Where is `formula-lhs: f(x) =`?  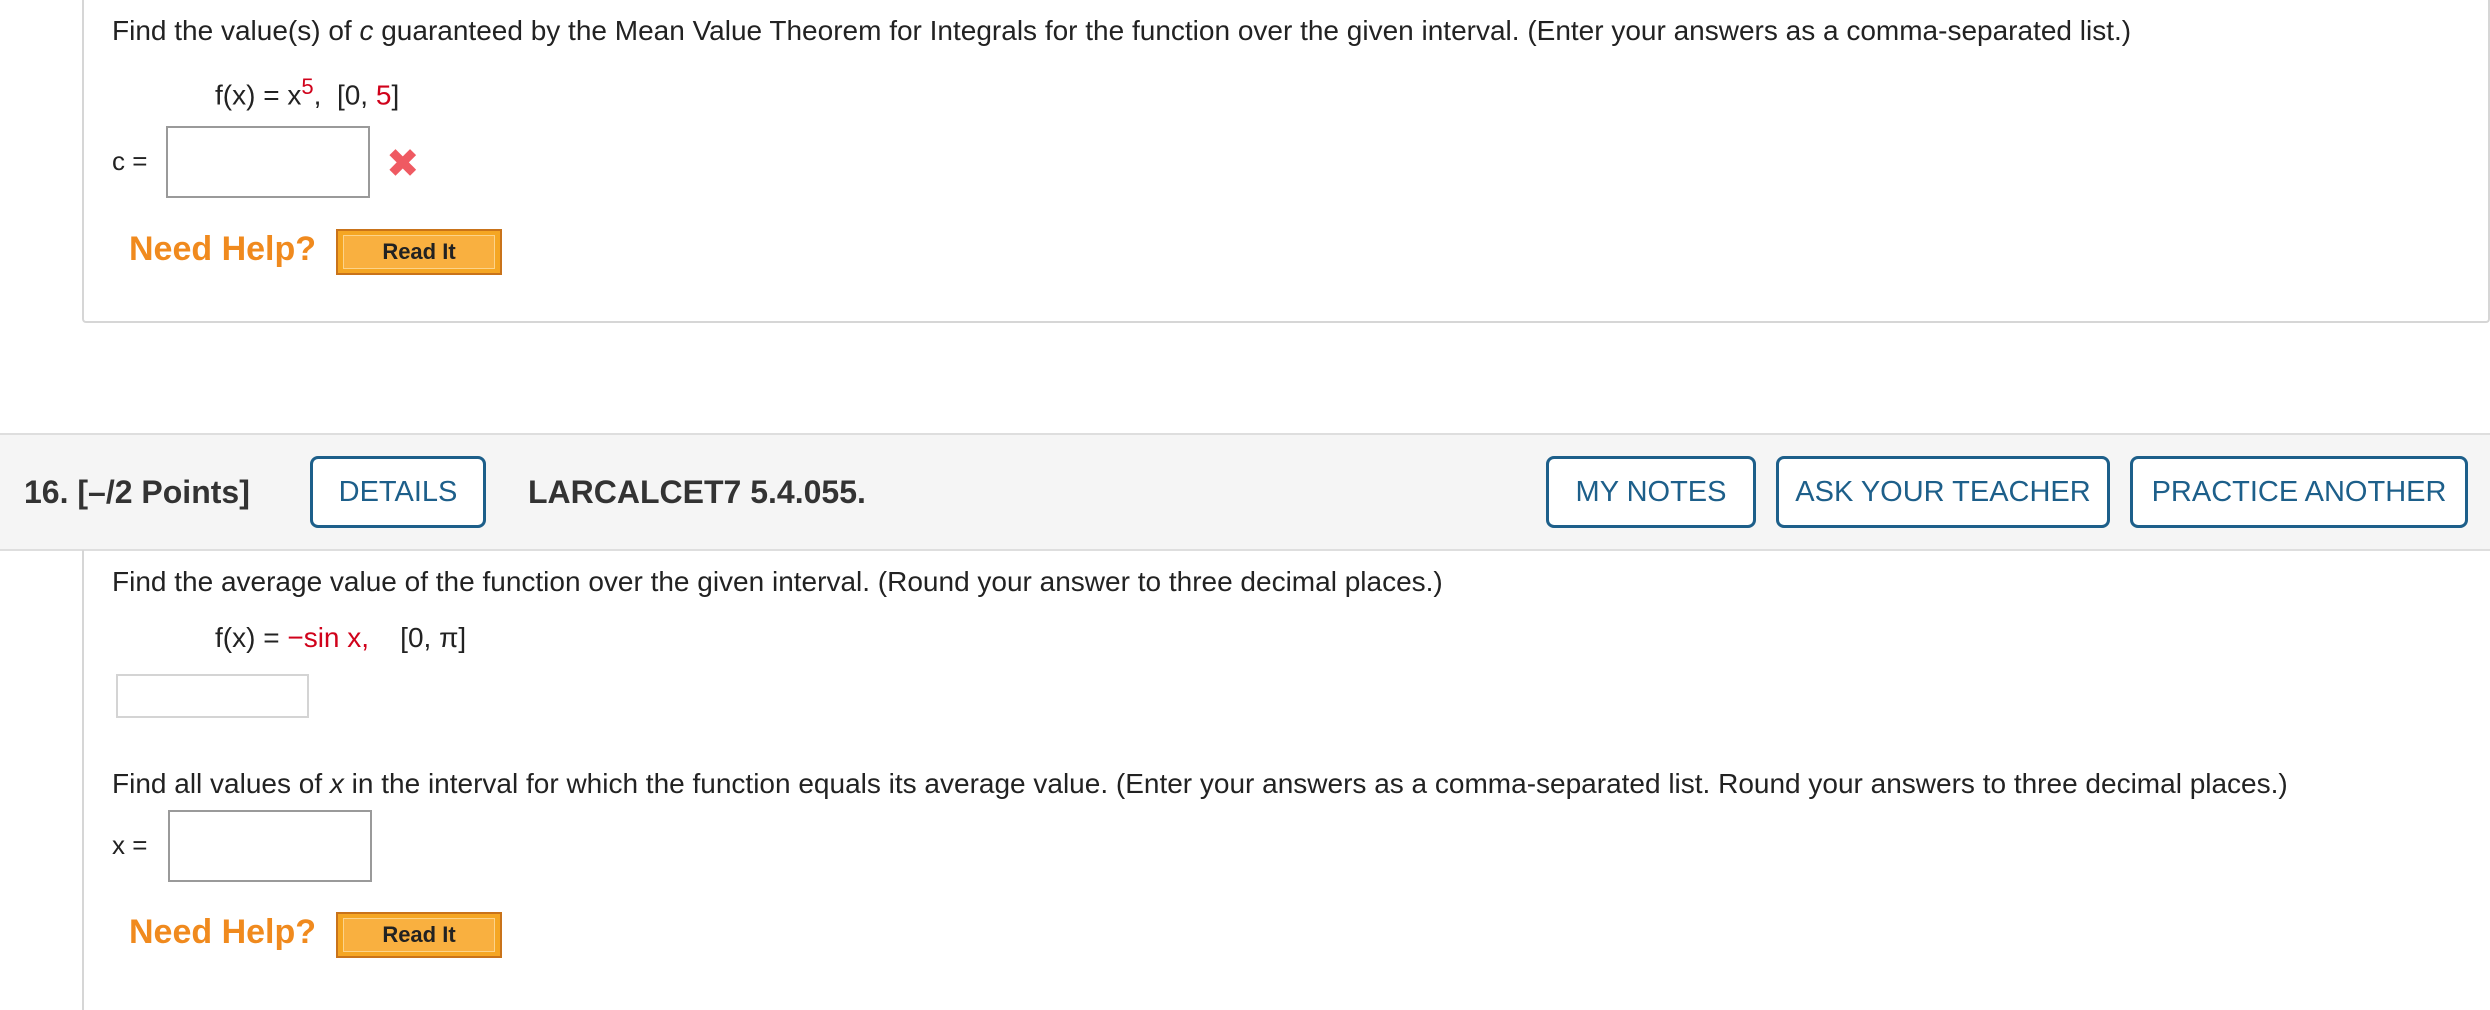
formula-lhs: f(x) = is located at coordinates (251, 637).